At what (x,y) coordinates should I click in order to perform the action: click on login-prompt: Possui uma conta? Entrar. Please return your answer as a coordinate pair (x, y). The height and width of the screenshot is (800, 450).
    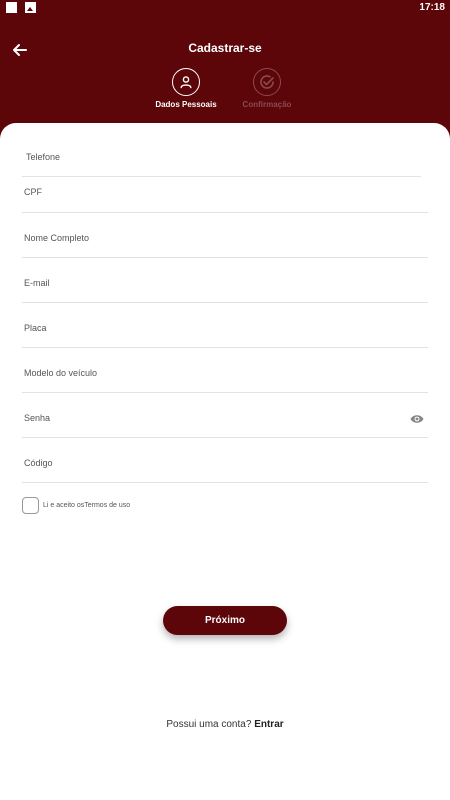
    Looking at the image, I should click on (225, 724).